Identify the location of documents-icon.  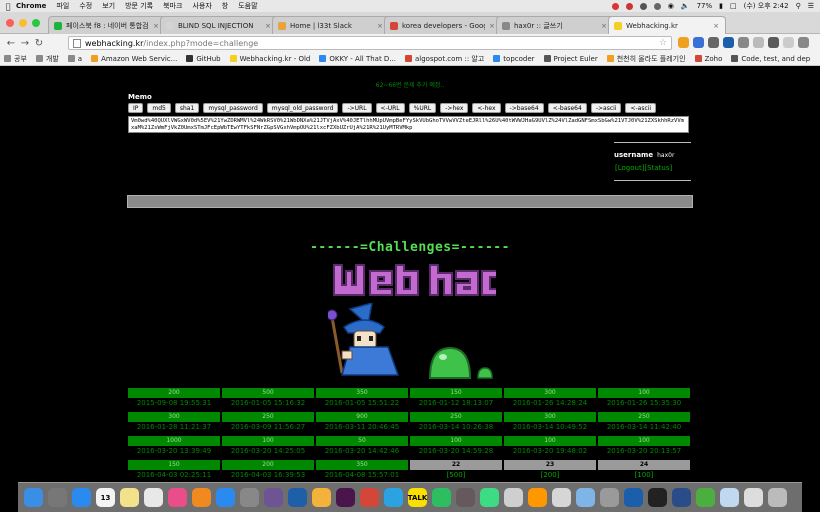
(753, 497).